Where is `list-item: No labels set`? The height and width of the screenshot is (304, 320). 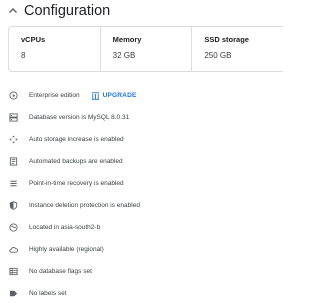
list-item: No labels set is located at coordinates (141, 293).